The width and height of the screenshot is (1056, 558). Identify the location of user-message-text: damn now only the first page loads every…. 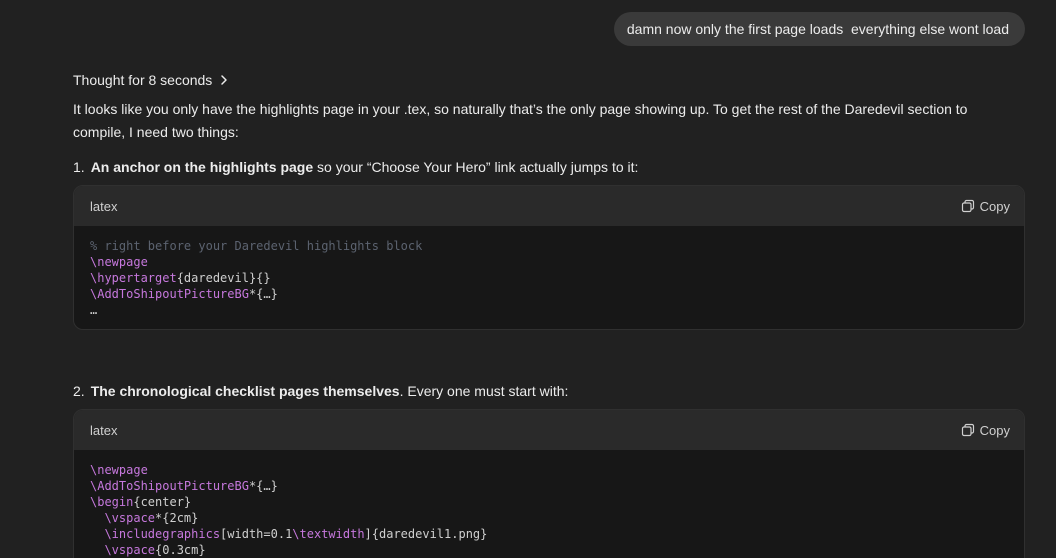
(817, 29).